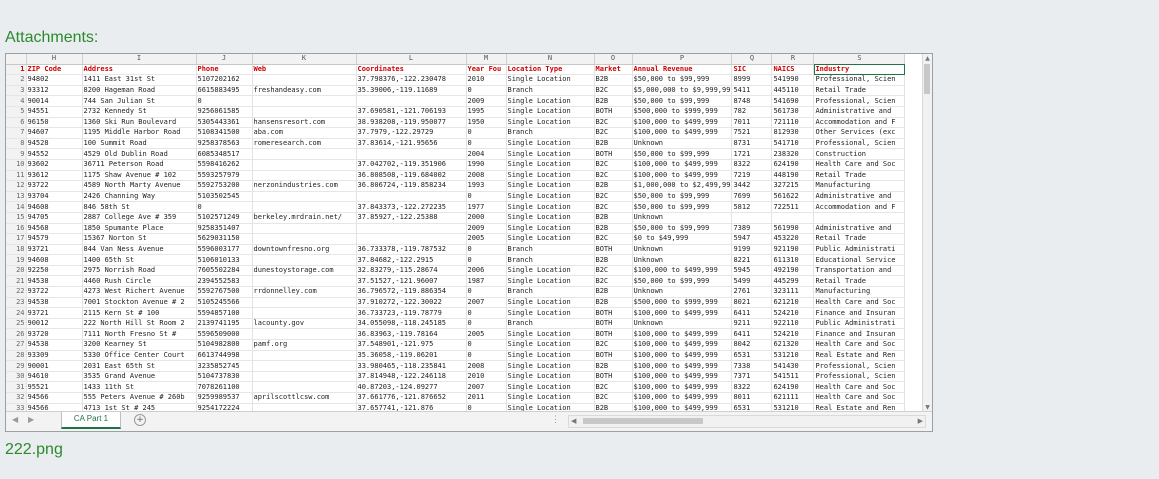 Image resolution: width=1159 pixels, height=479 pixels. I want to click on grid-cell: 93309, so click(54, 356).